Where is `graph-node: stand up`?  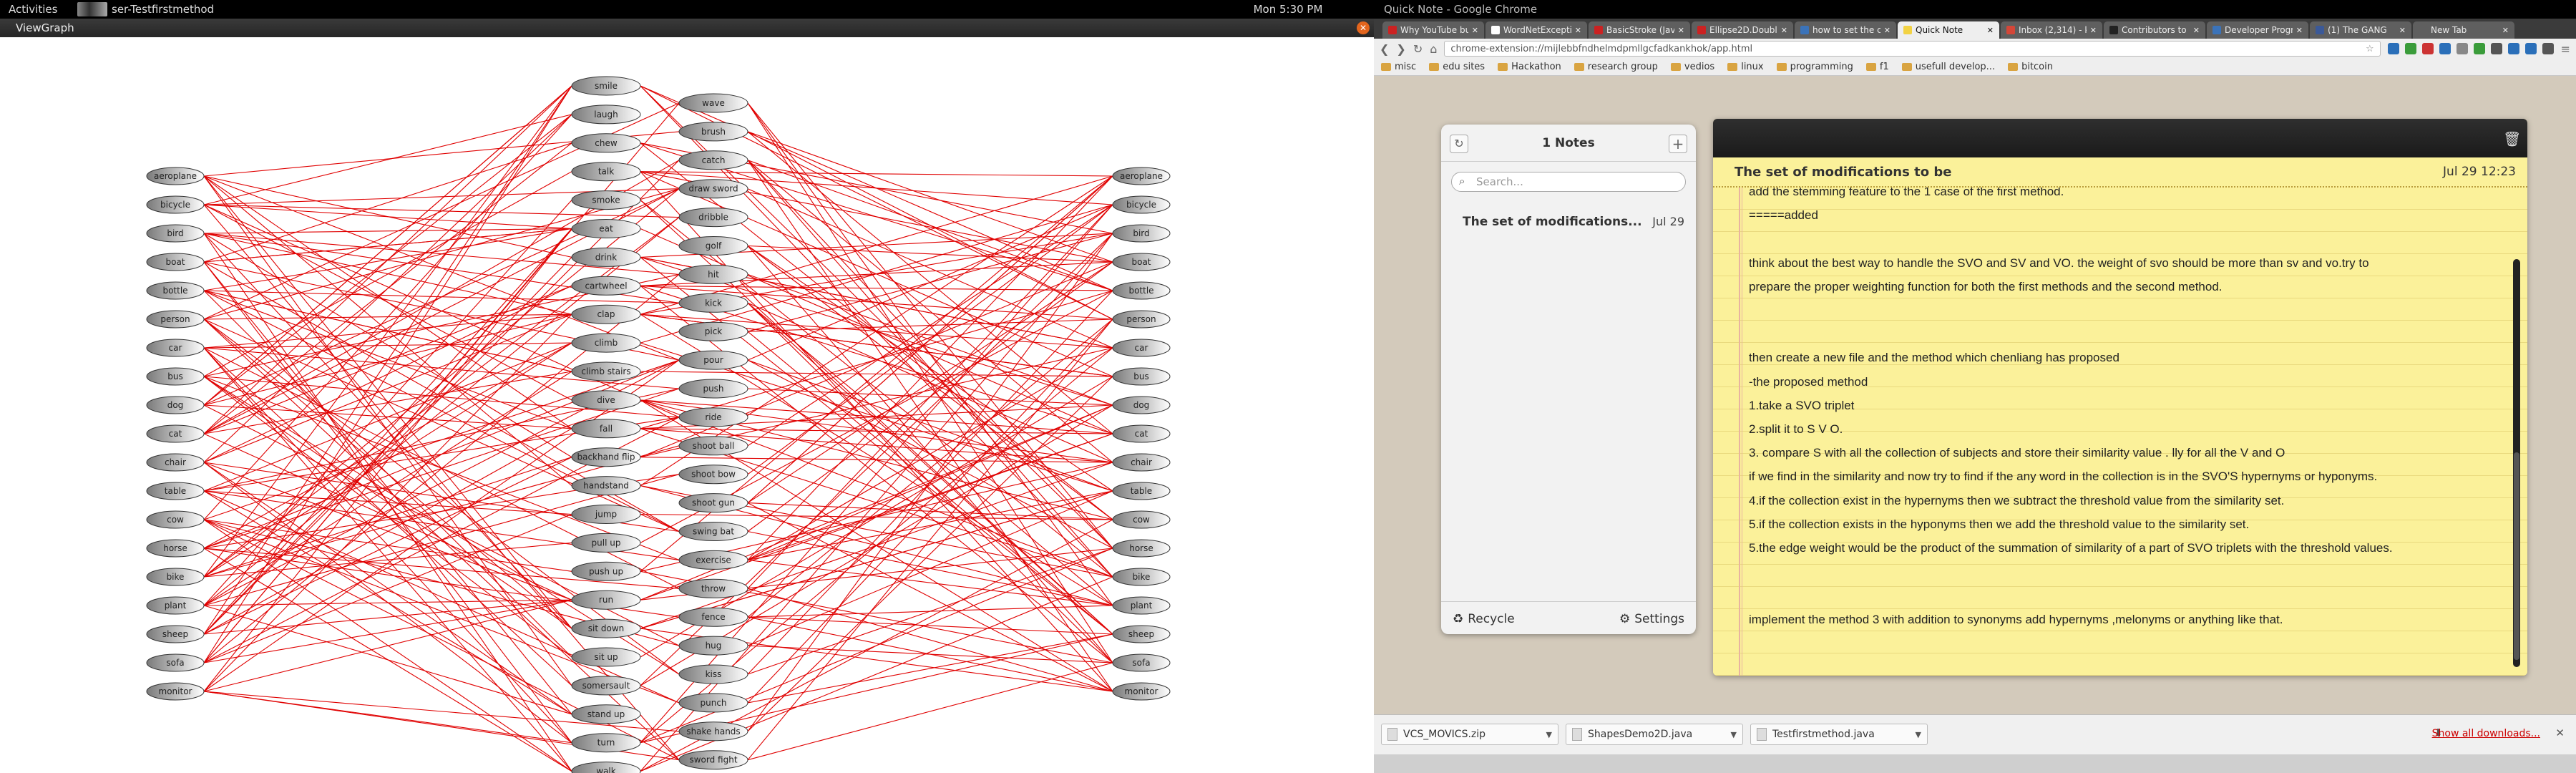
graph-node: stand up is located at coordinates (606, 714).